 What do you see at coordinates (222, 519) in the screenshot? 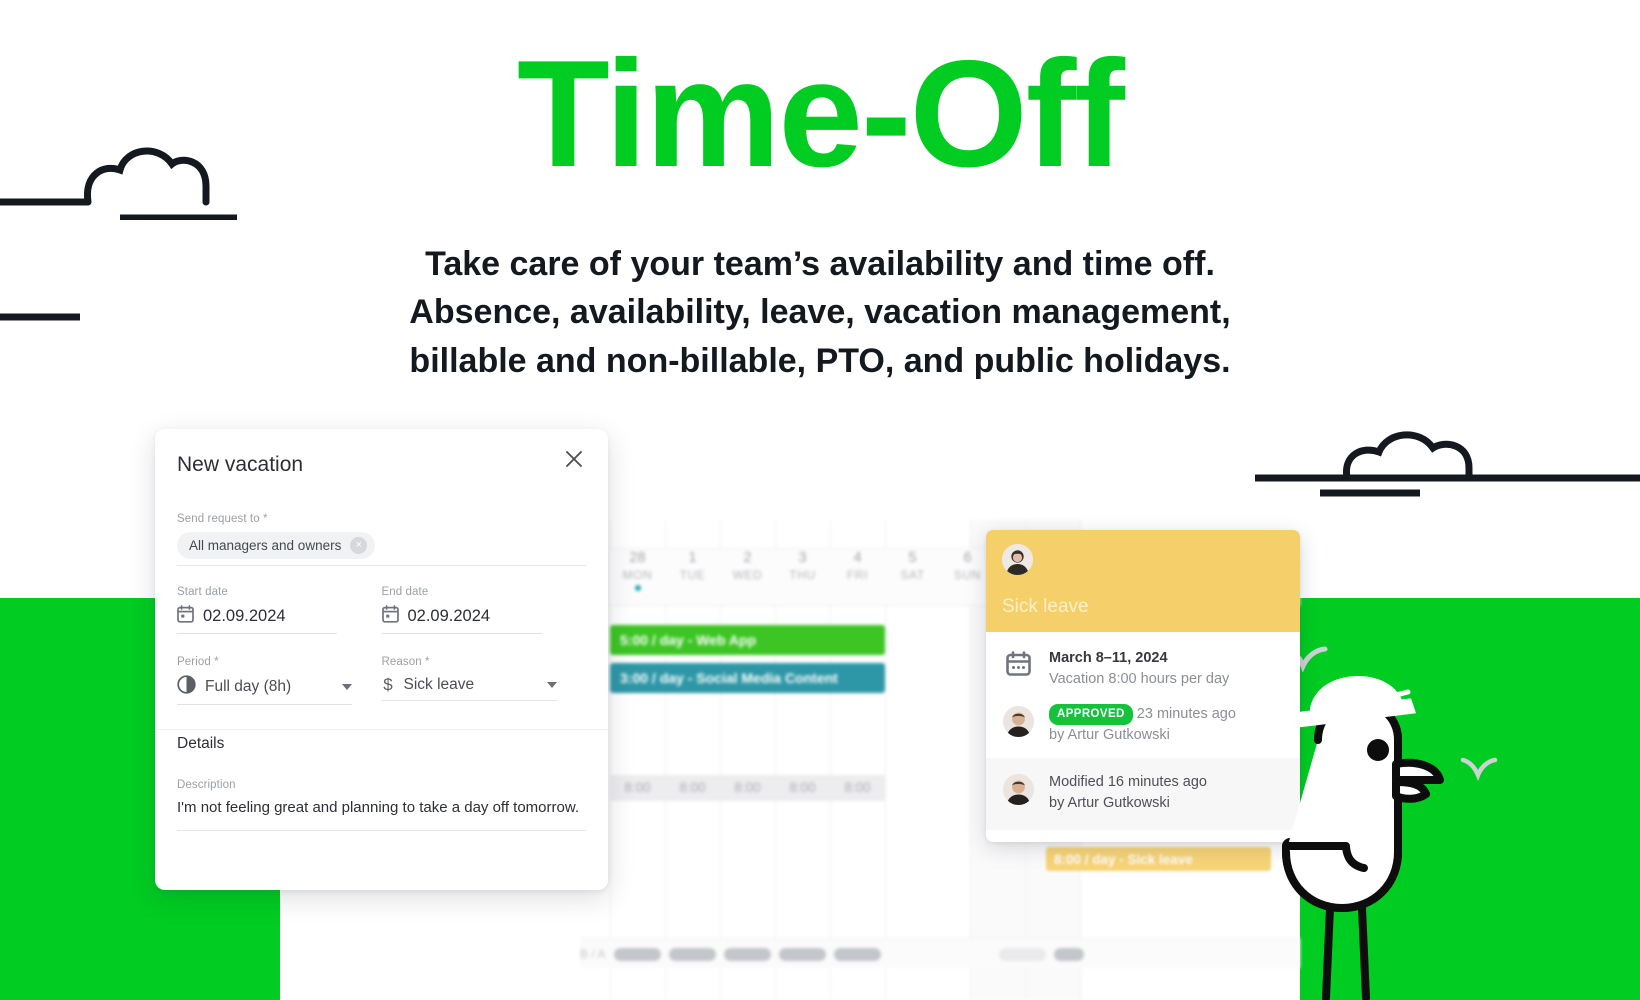
I see `send-request-label: Send request to *` at bounding box center [222, 519].